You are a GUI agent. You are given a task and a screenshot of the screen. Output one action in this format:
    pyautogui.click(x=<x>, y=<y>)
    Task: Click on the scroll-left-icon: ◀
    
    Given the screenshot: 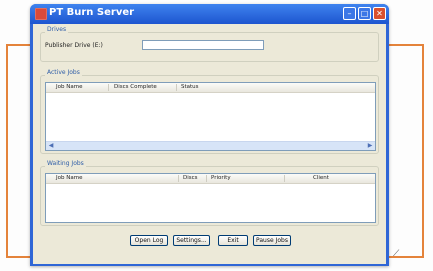 What is the action you would take?
    pyautogui.click(x=51, y=146)
    